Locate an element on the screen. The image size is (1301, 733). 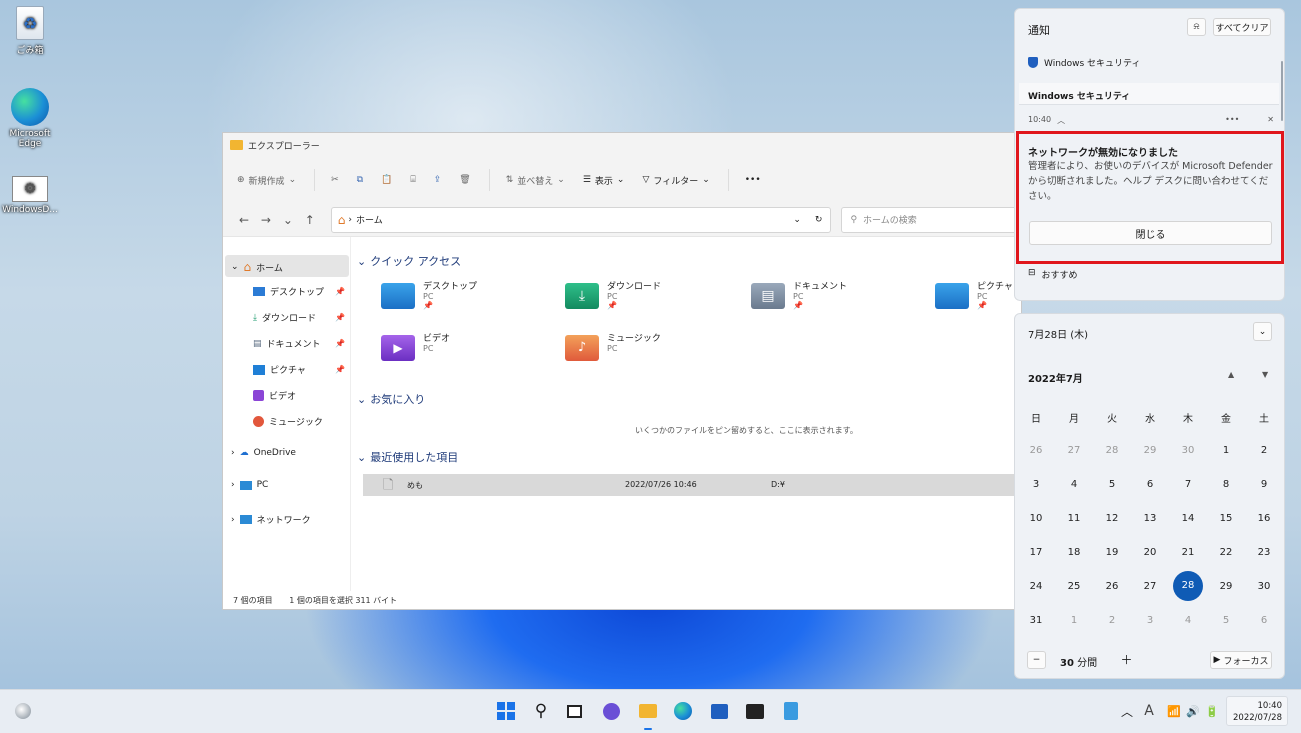
more-button: ••• is located at coordinates (753, 180).